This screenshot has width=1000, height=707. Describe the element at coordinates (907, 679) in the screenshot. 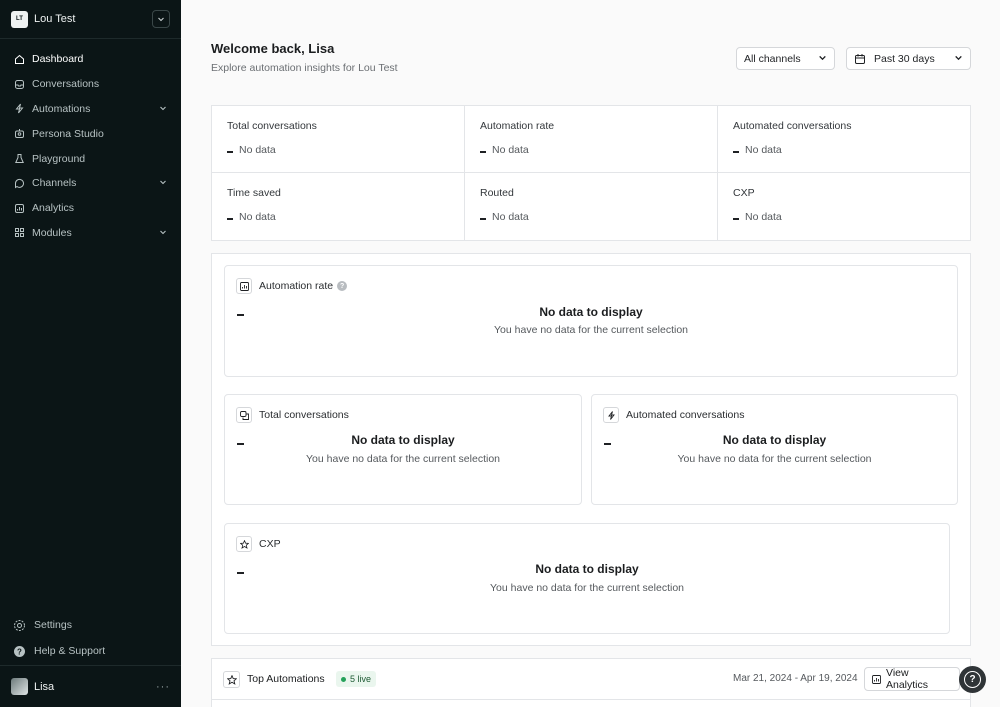

I see `button-label: View Analytics` at that location.